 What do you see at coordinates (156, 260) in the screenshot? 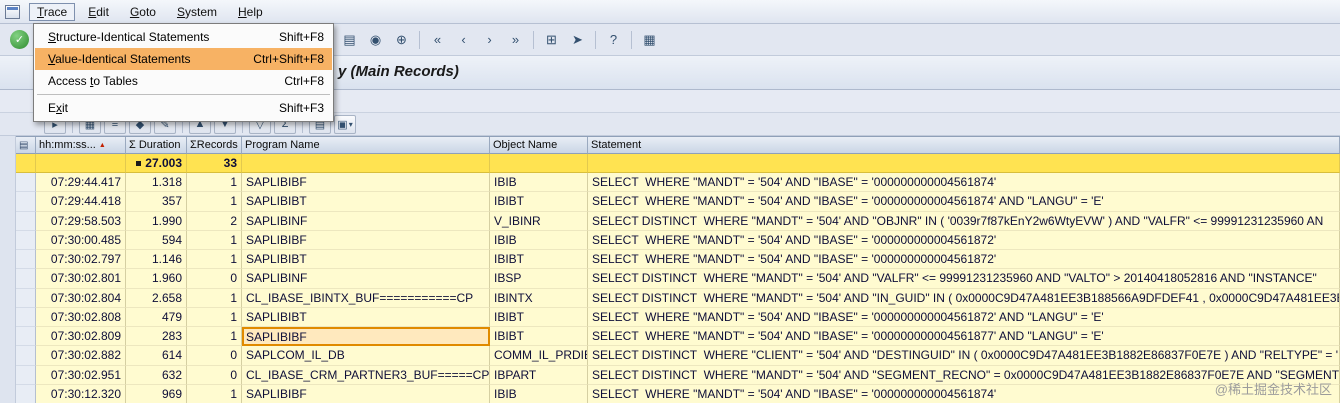
I see `cell-duration: 1.146` at bounding box center [156, 260].